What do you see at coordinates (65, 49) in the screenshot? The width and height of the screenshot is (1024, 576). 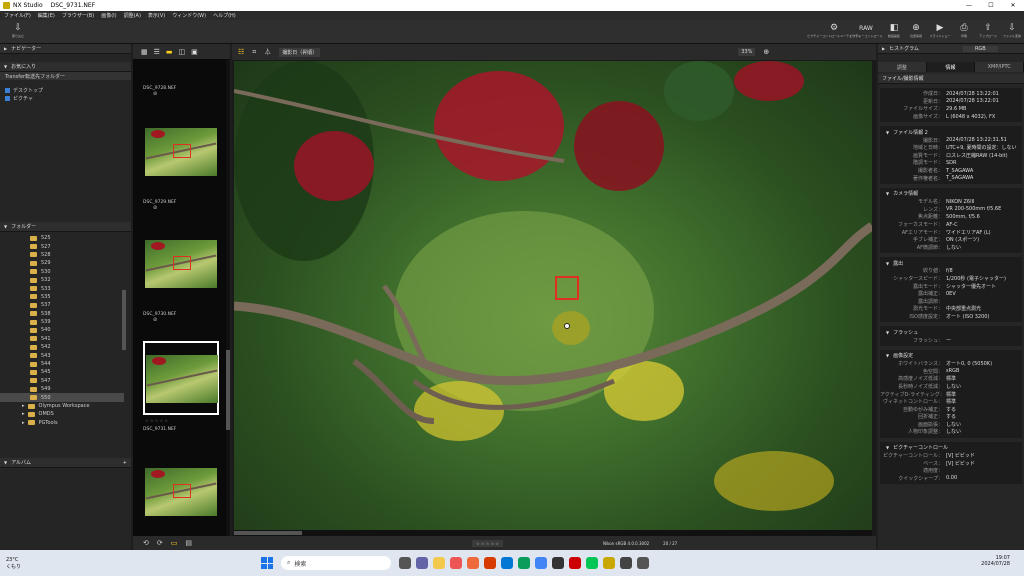 I see `navigator-header: ▶ ナビゲーター` at bounding box center [65, 49].